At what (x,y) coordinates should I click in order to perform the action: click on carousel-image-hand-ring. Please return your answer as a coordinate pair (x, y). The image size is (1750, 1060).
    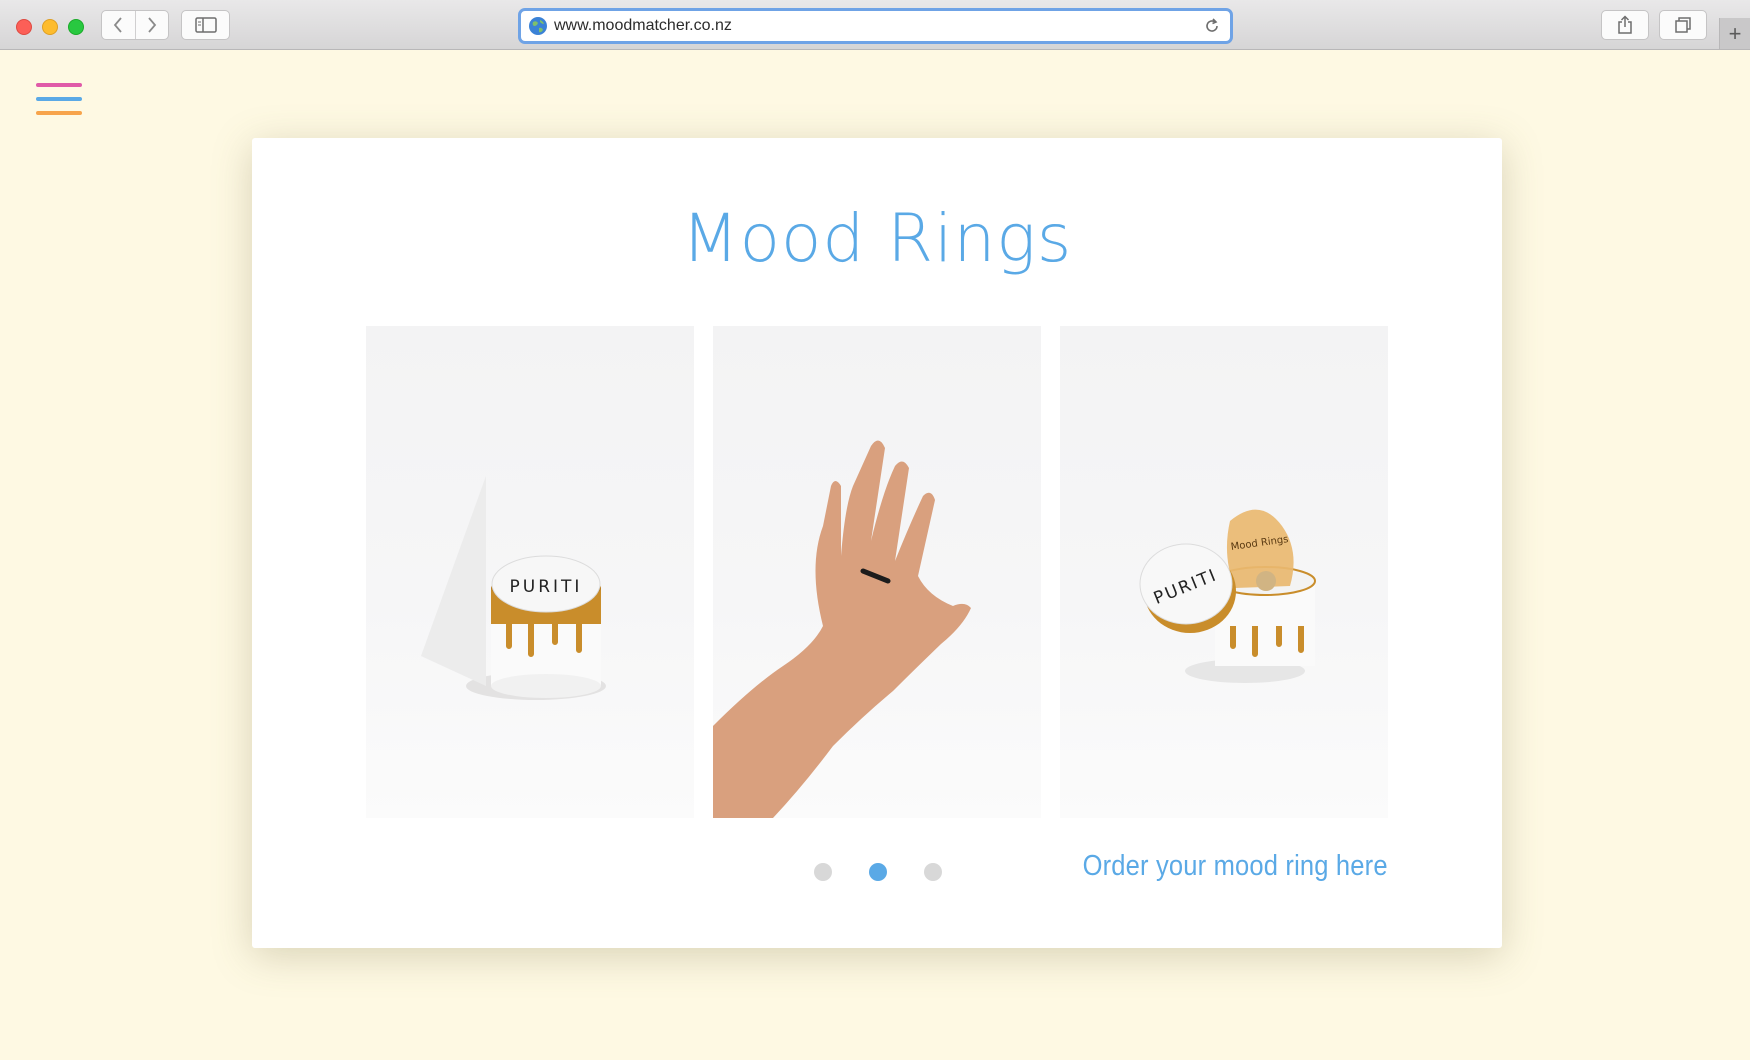
    Looking at the image, I should click on (877, 572).